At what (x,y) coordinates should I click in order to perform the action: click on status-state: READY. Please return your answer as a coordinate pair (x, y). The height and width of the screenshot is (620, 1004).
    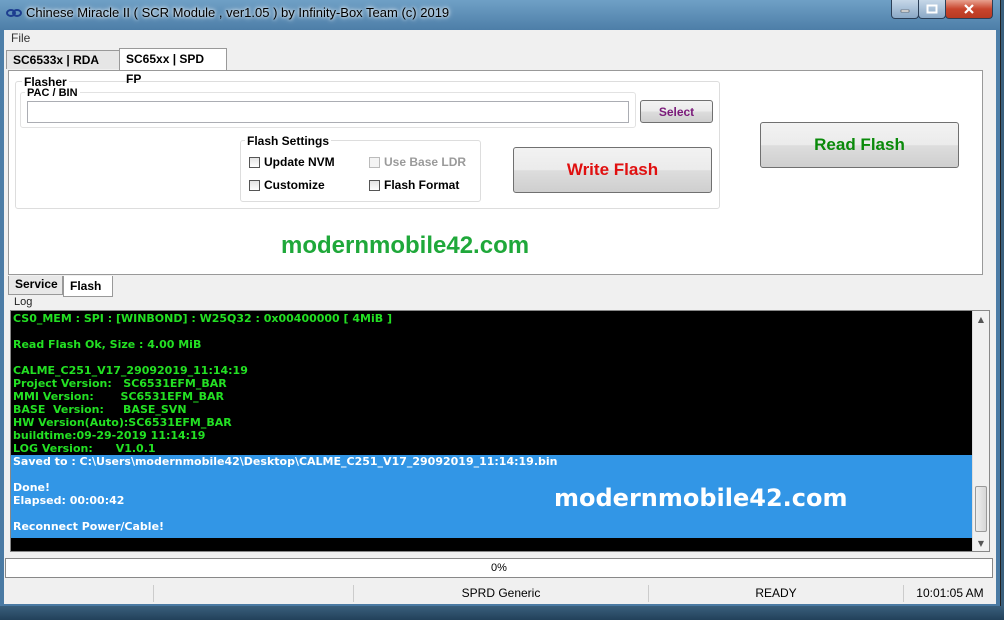
    Looking at the image, I should click on (775, 593).